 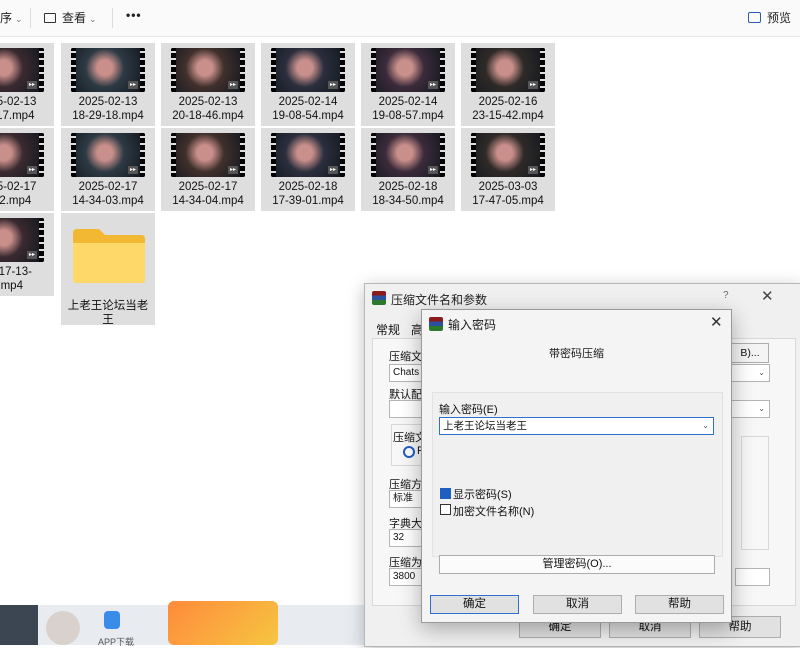 What do you see at coordinates (16, 279) in the screenshot?
I see `file-name: 02-17-13- 7.mp4` at bounding box center [16, 279].